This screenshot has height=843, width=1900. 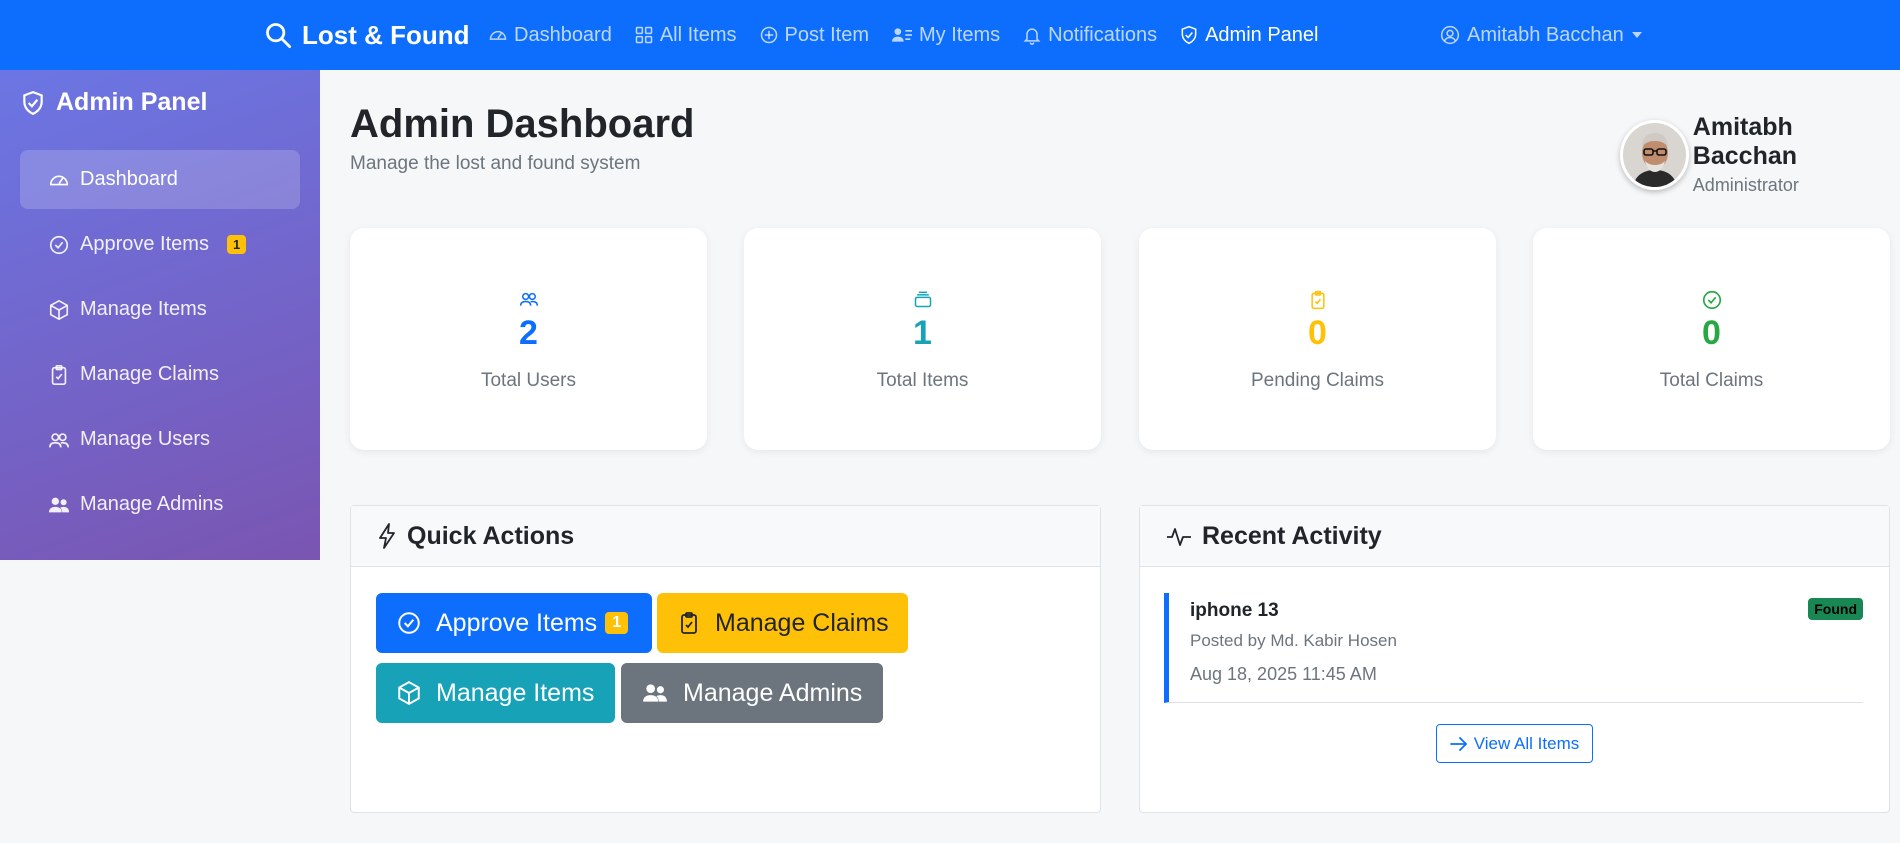 What do you see at coordinates (725, 536) in the screenshot?
I see `panel-header: Quick Actions` at bounding box center [725, 536].